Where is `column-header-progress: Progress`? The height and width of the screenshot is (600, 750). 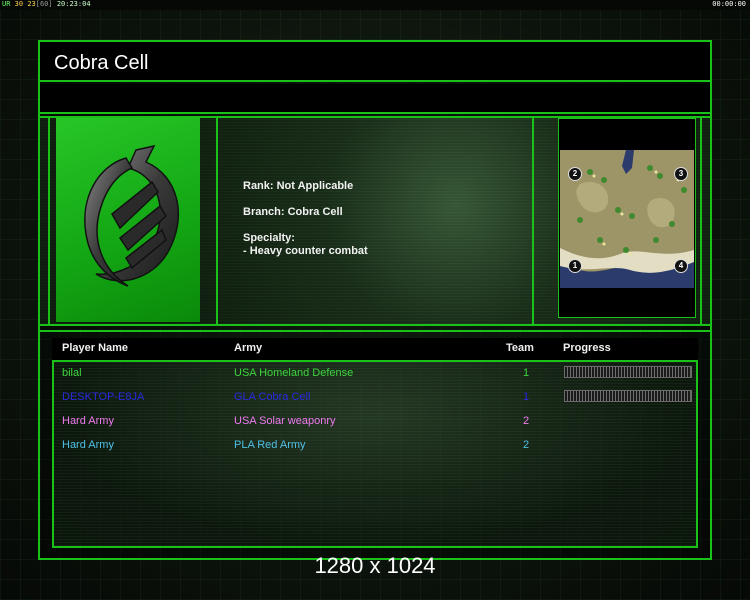
column-header-progress: Progress is located at coordinates (587, 348).